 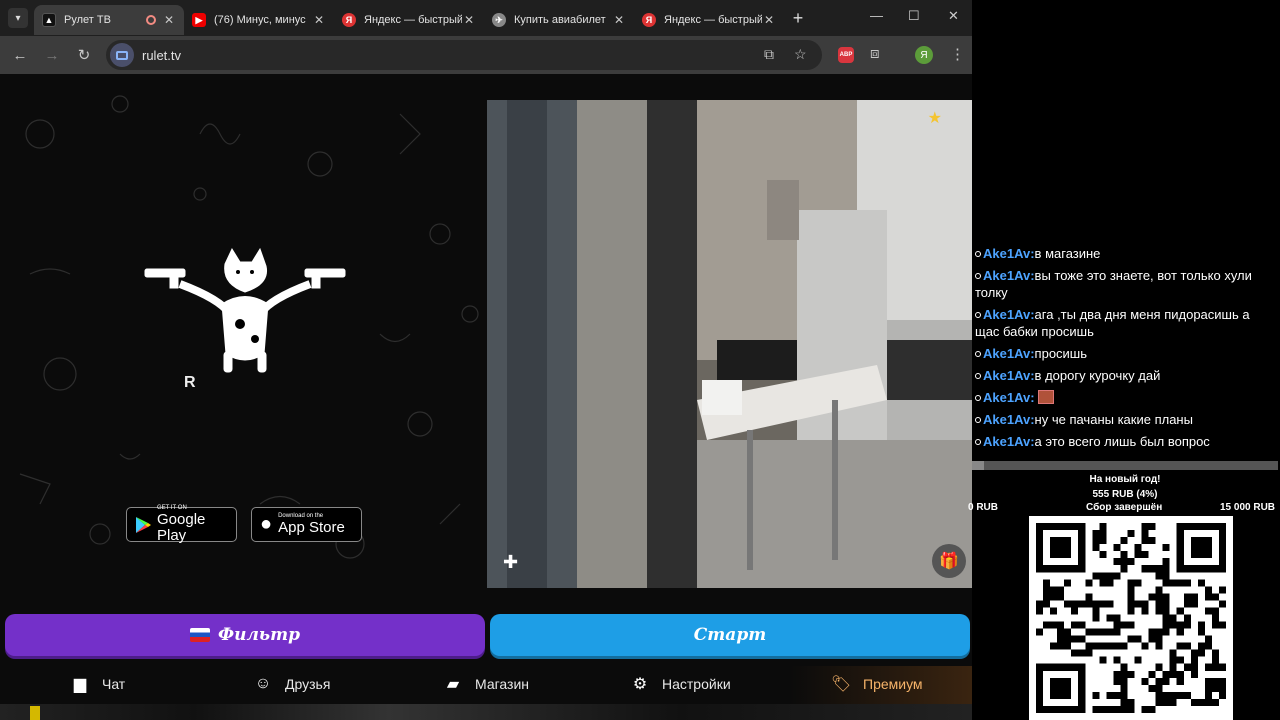 I want to click on back-icon: ←, so click(x=20, y=55).